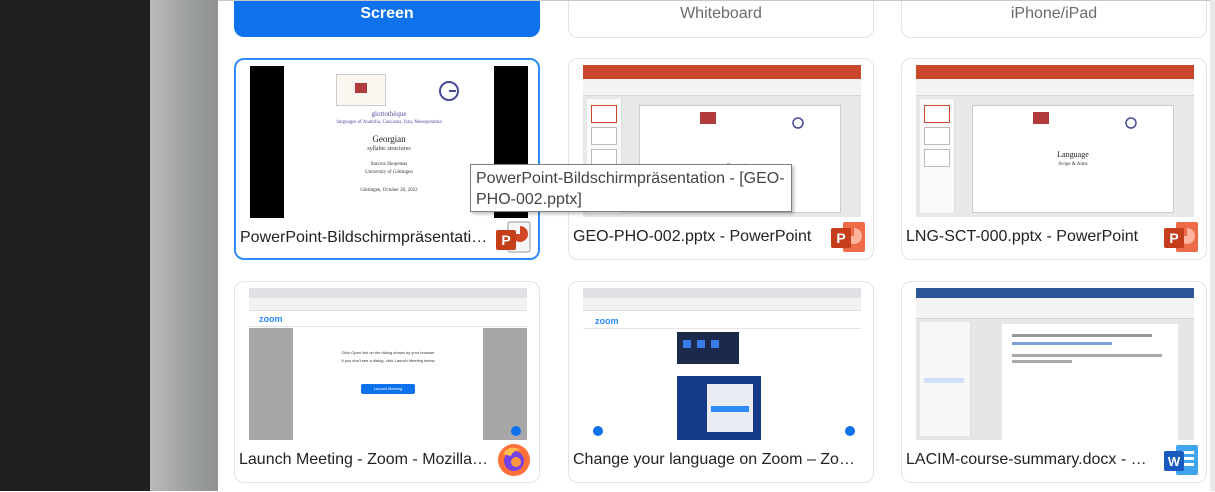  I want to click on share-option-screen: Screen, so click(387, 19).